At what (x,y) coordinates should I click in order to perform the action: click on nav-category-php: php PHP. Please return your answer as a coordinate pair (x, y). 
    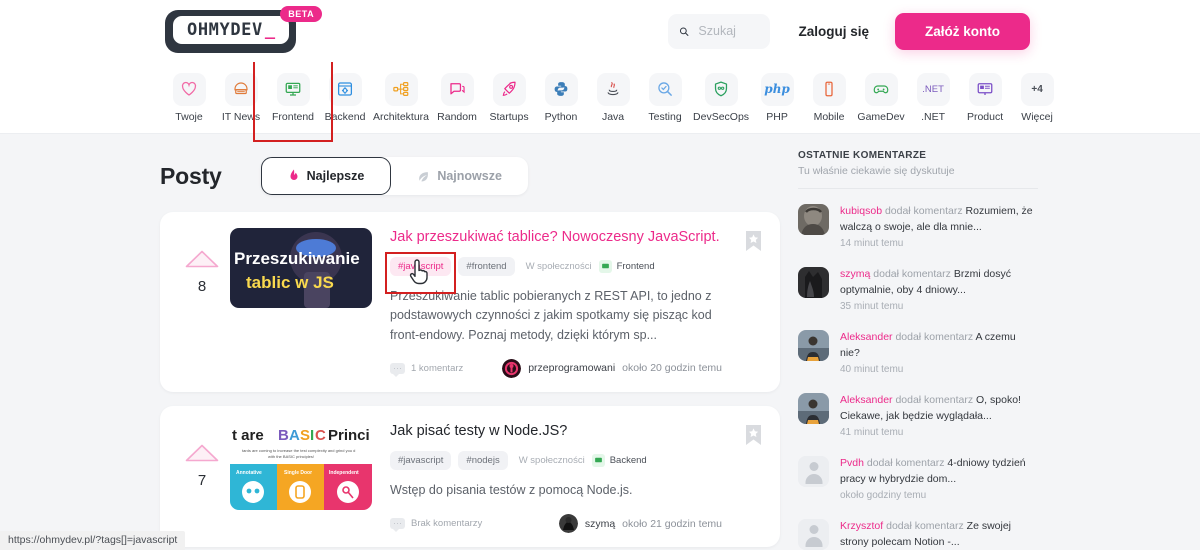
    Looking at the image, I should click on (777, 97).